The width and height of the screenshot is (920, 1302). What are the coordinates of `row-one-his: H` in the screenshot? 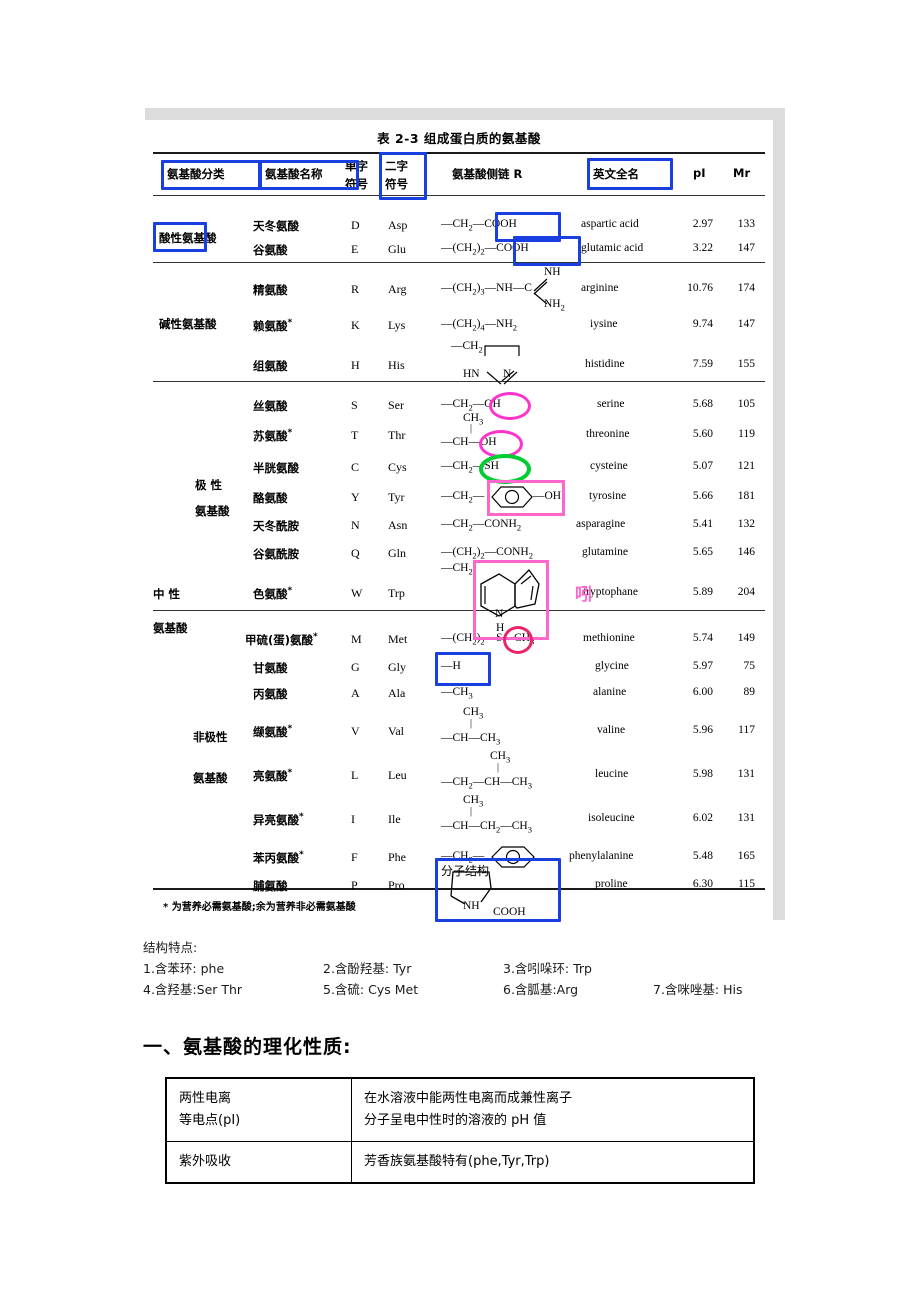 It's located at (355, 365).